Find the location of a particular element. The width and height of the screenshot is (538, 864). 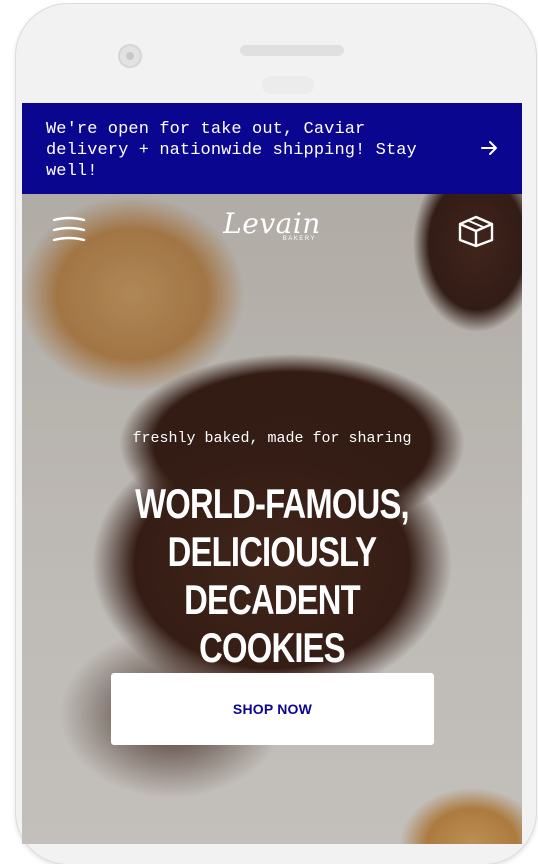

sensor is located at coordinates (288, 85).